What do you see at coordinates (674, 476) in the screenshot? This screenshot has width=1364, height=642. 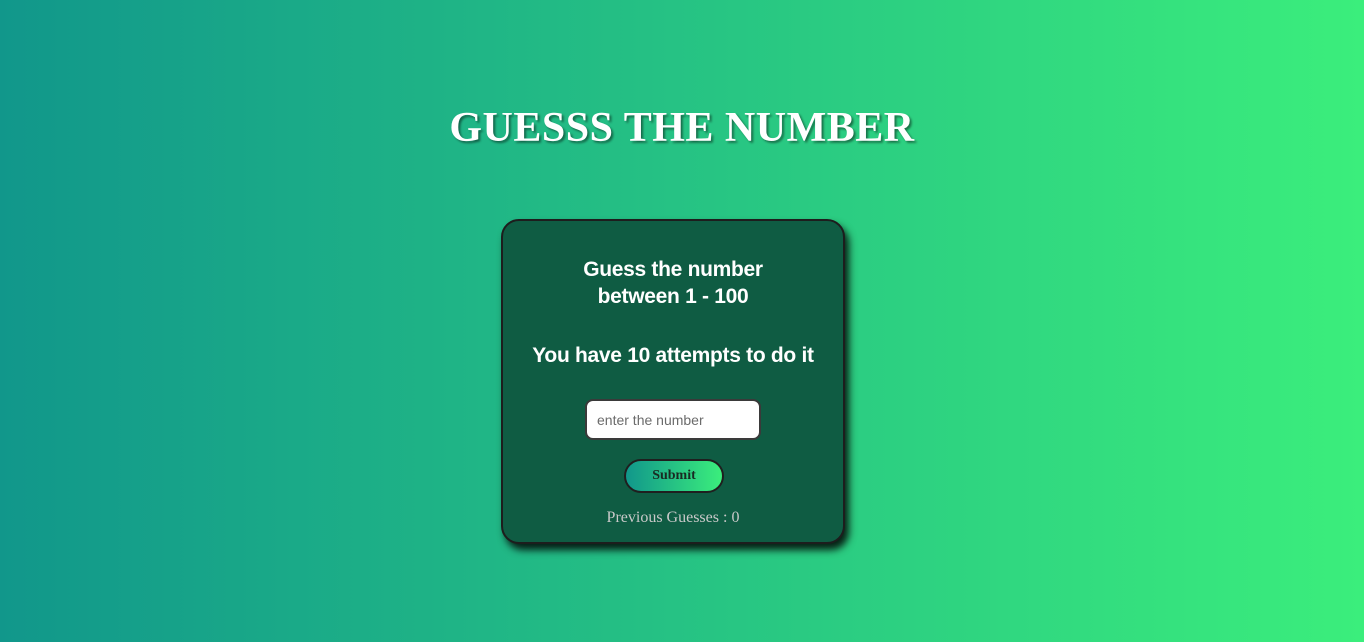 I see `submit-button: Submit` at bounding box center [674, 476].